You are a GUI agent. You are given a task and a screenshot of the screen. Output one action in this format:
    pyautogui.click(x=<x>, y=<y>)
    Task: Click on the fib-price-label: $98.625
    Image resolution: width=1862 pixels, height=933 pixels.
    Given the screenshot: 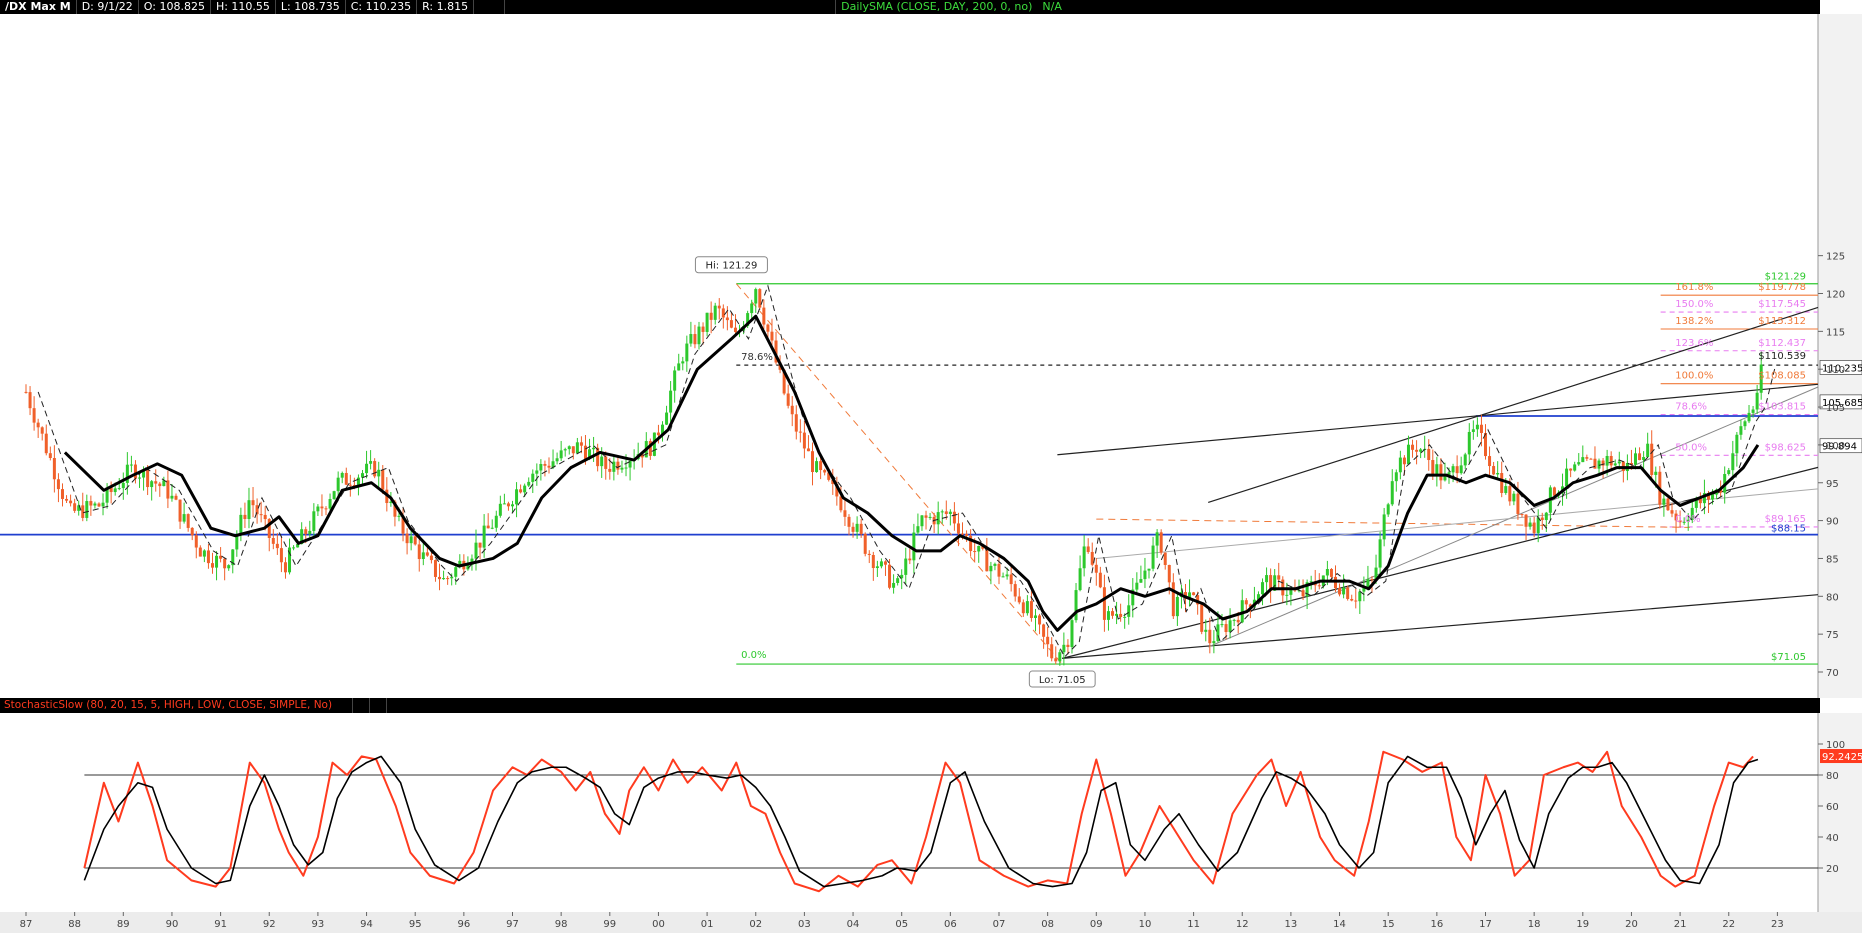 What is the action you would take?
    pyautogui.click(x=1785, y=447)
    